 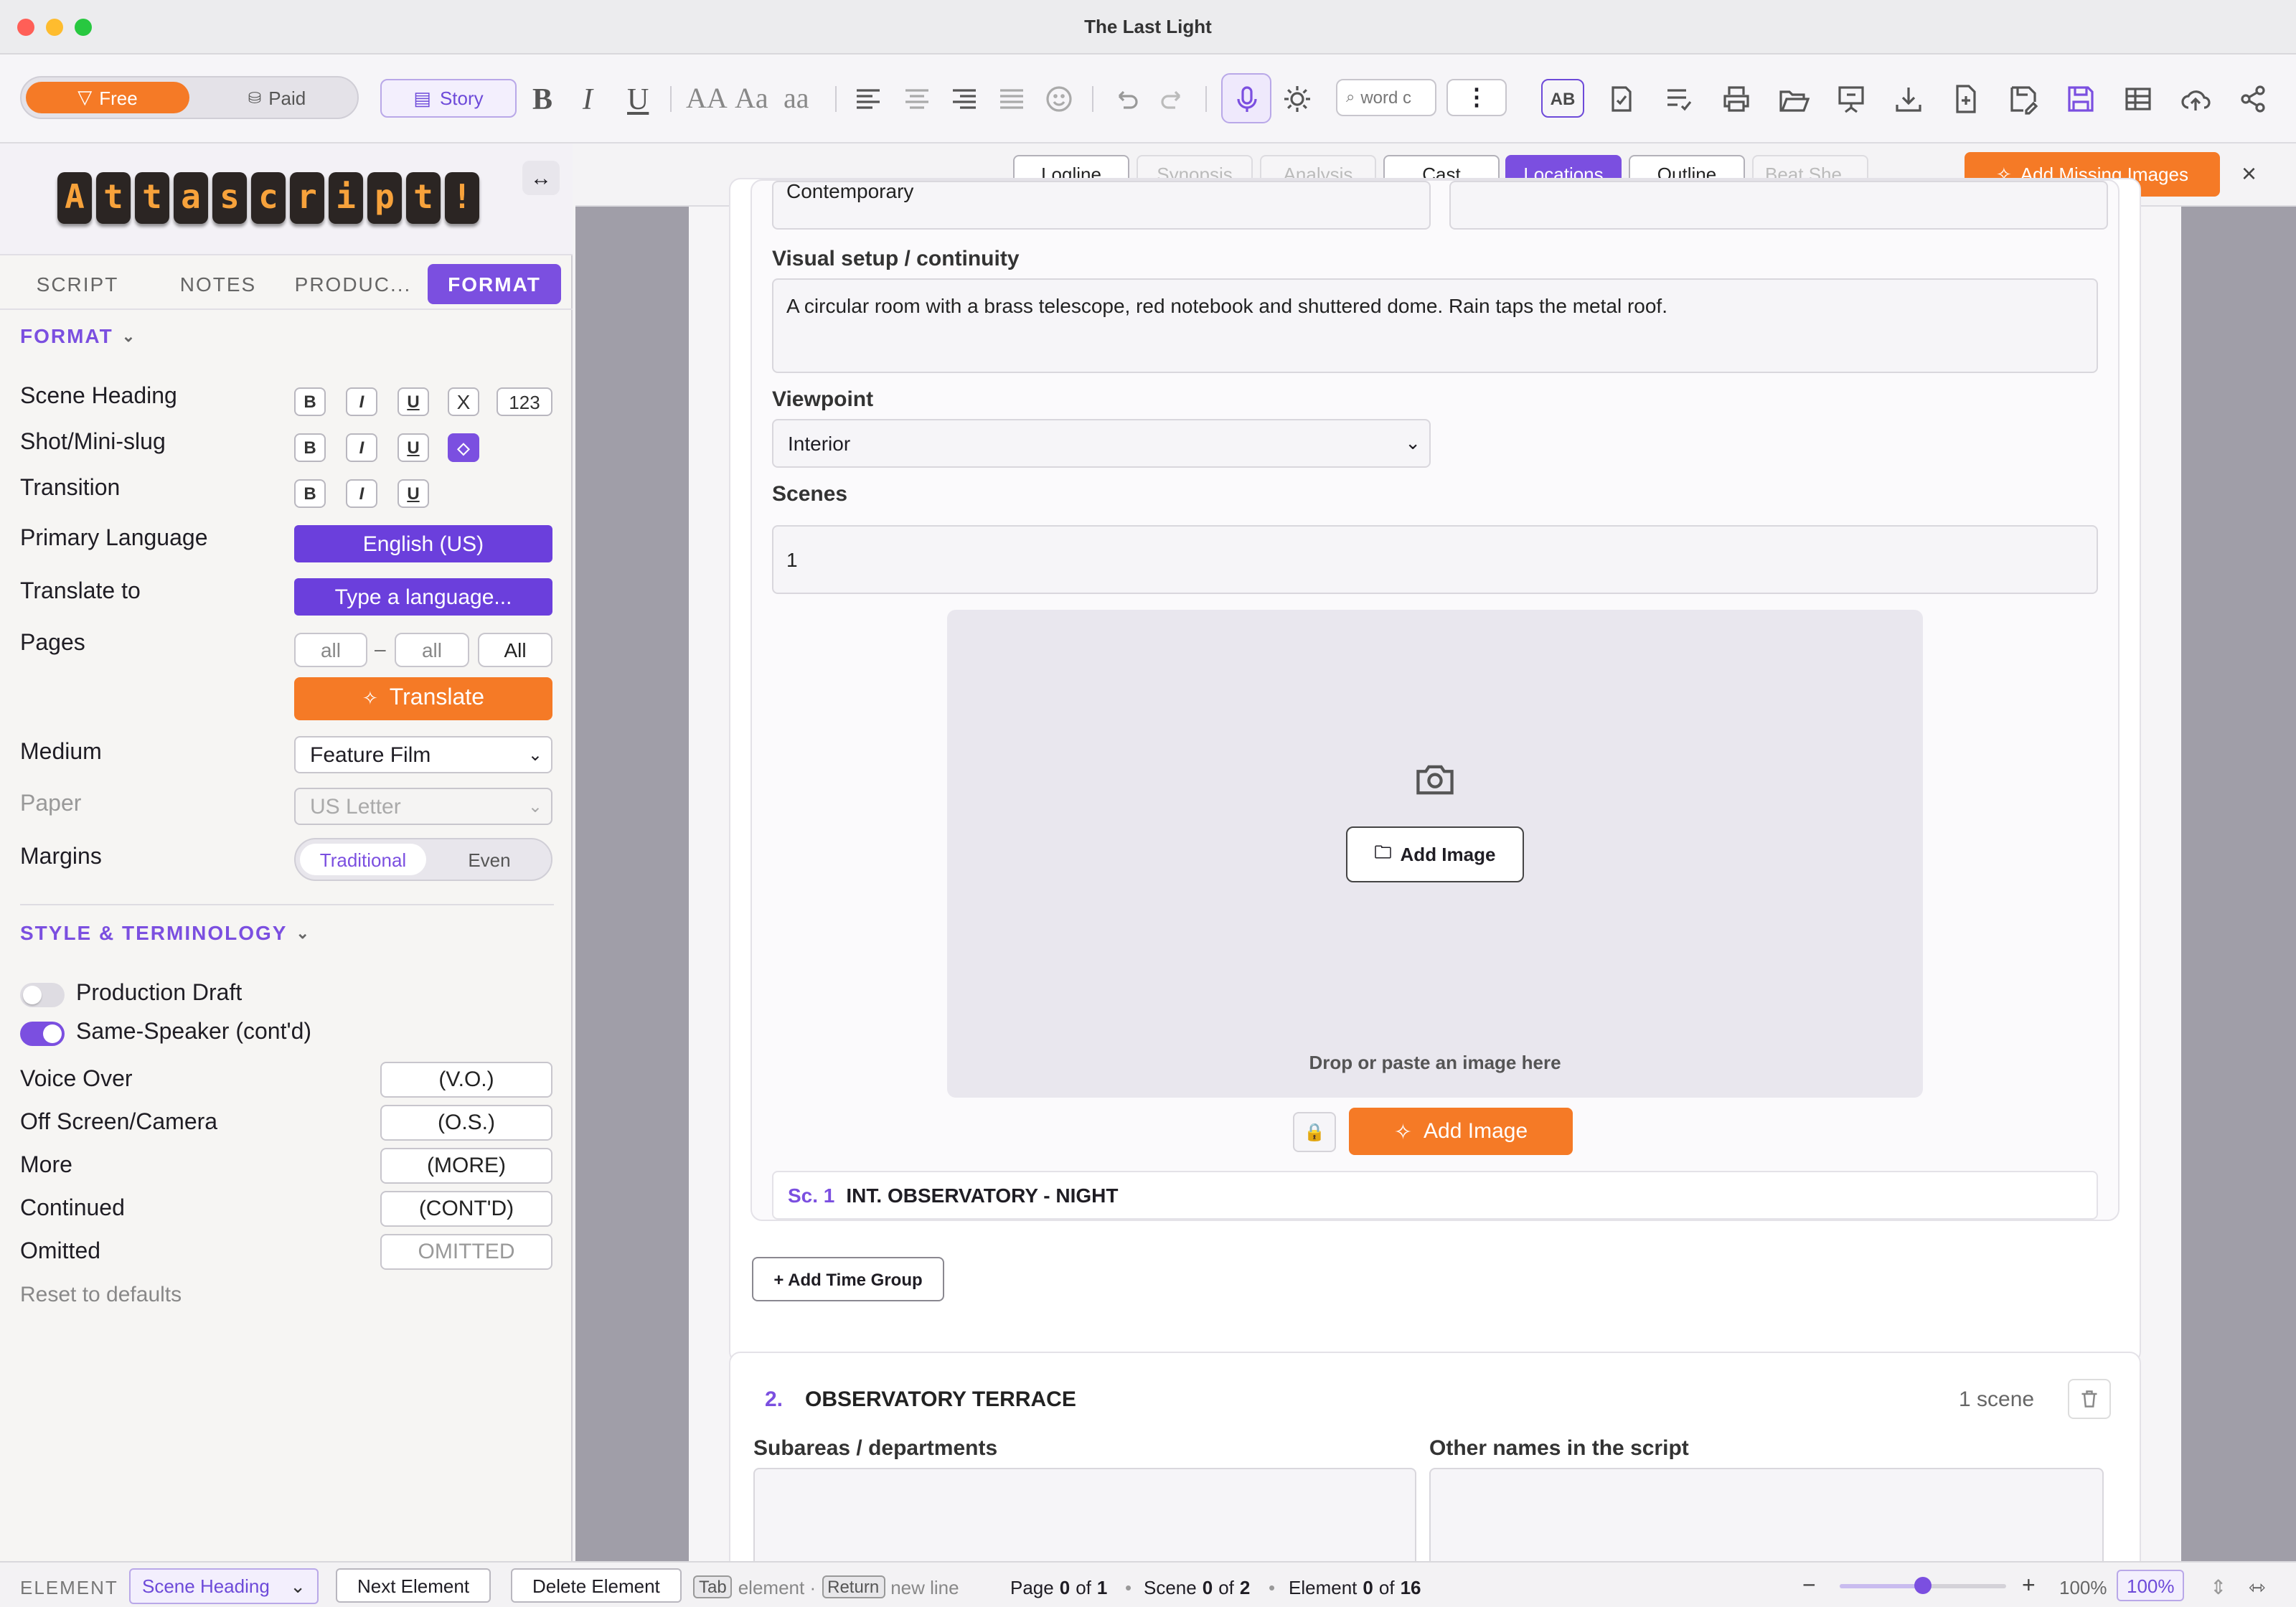 I want to click on lowercase-button: aa, so click(x=797, y=99).